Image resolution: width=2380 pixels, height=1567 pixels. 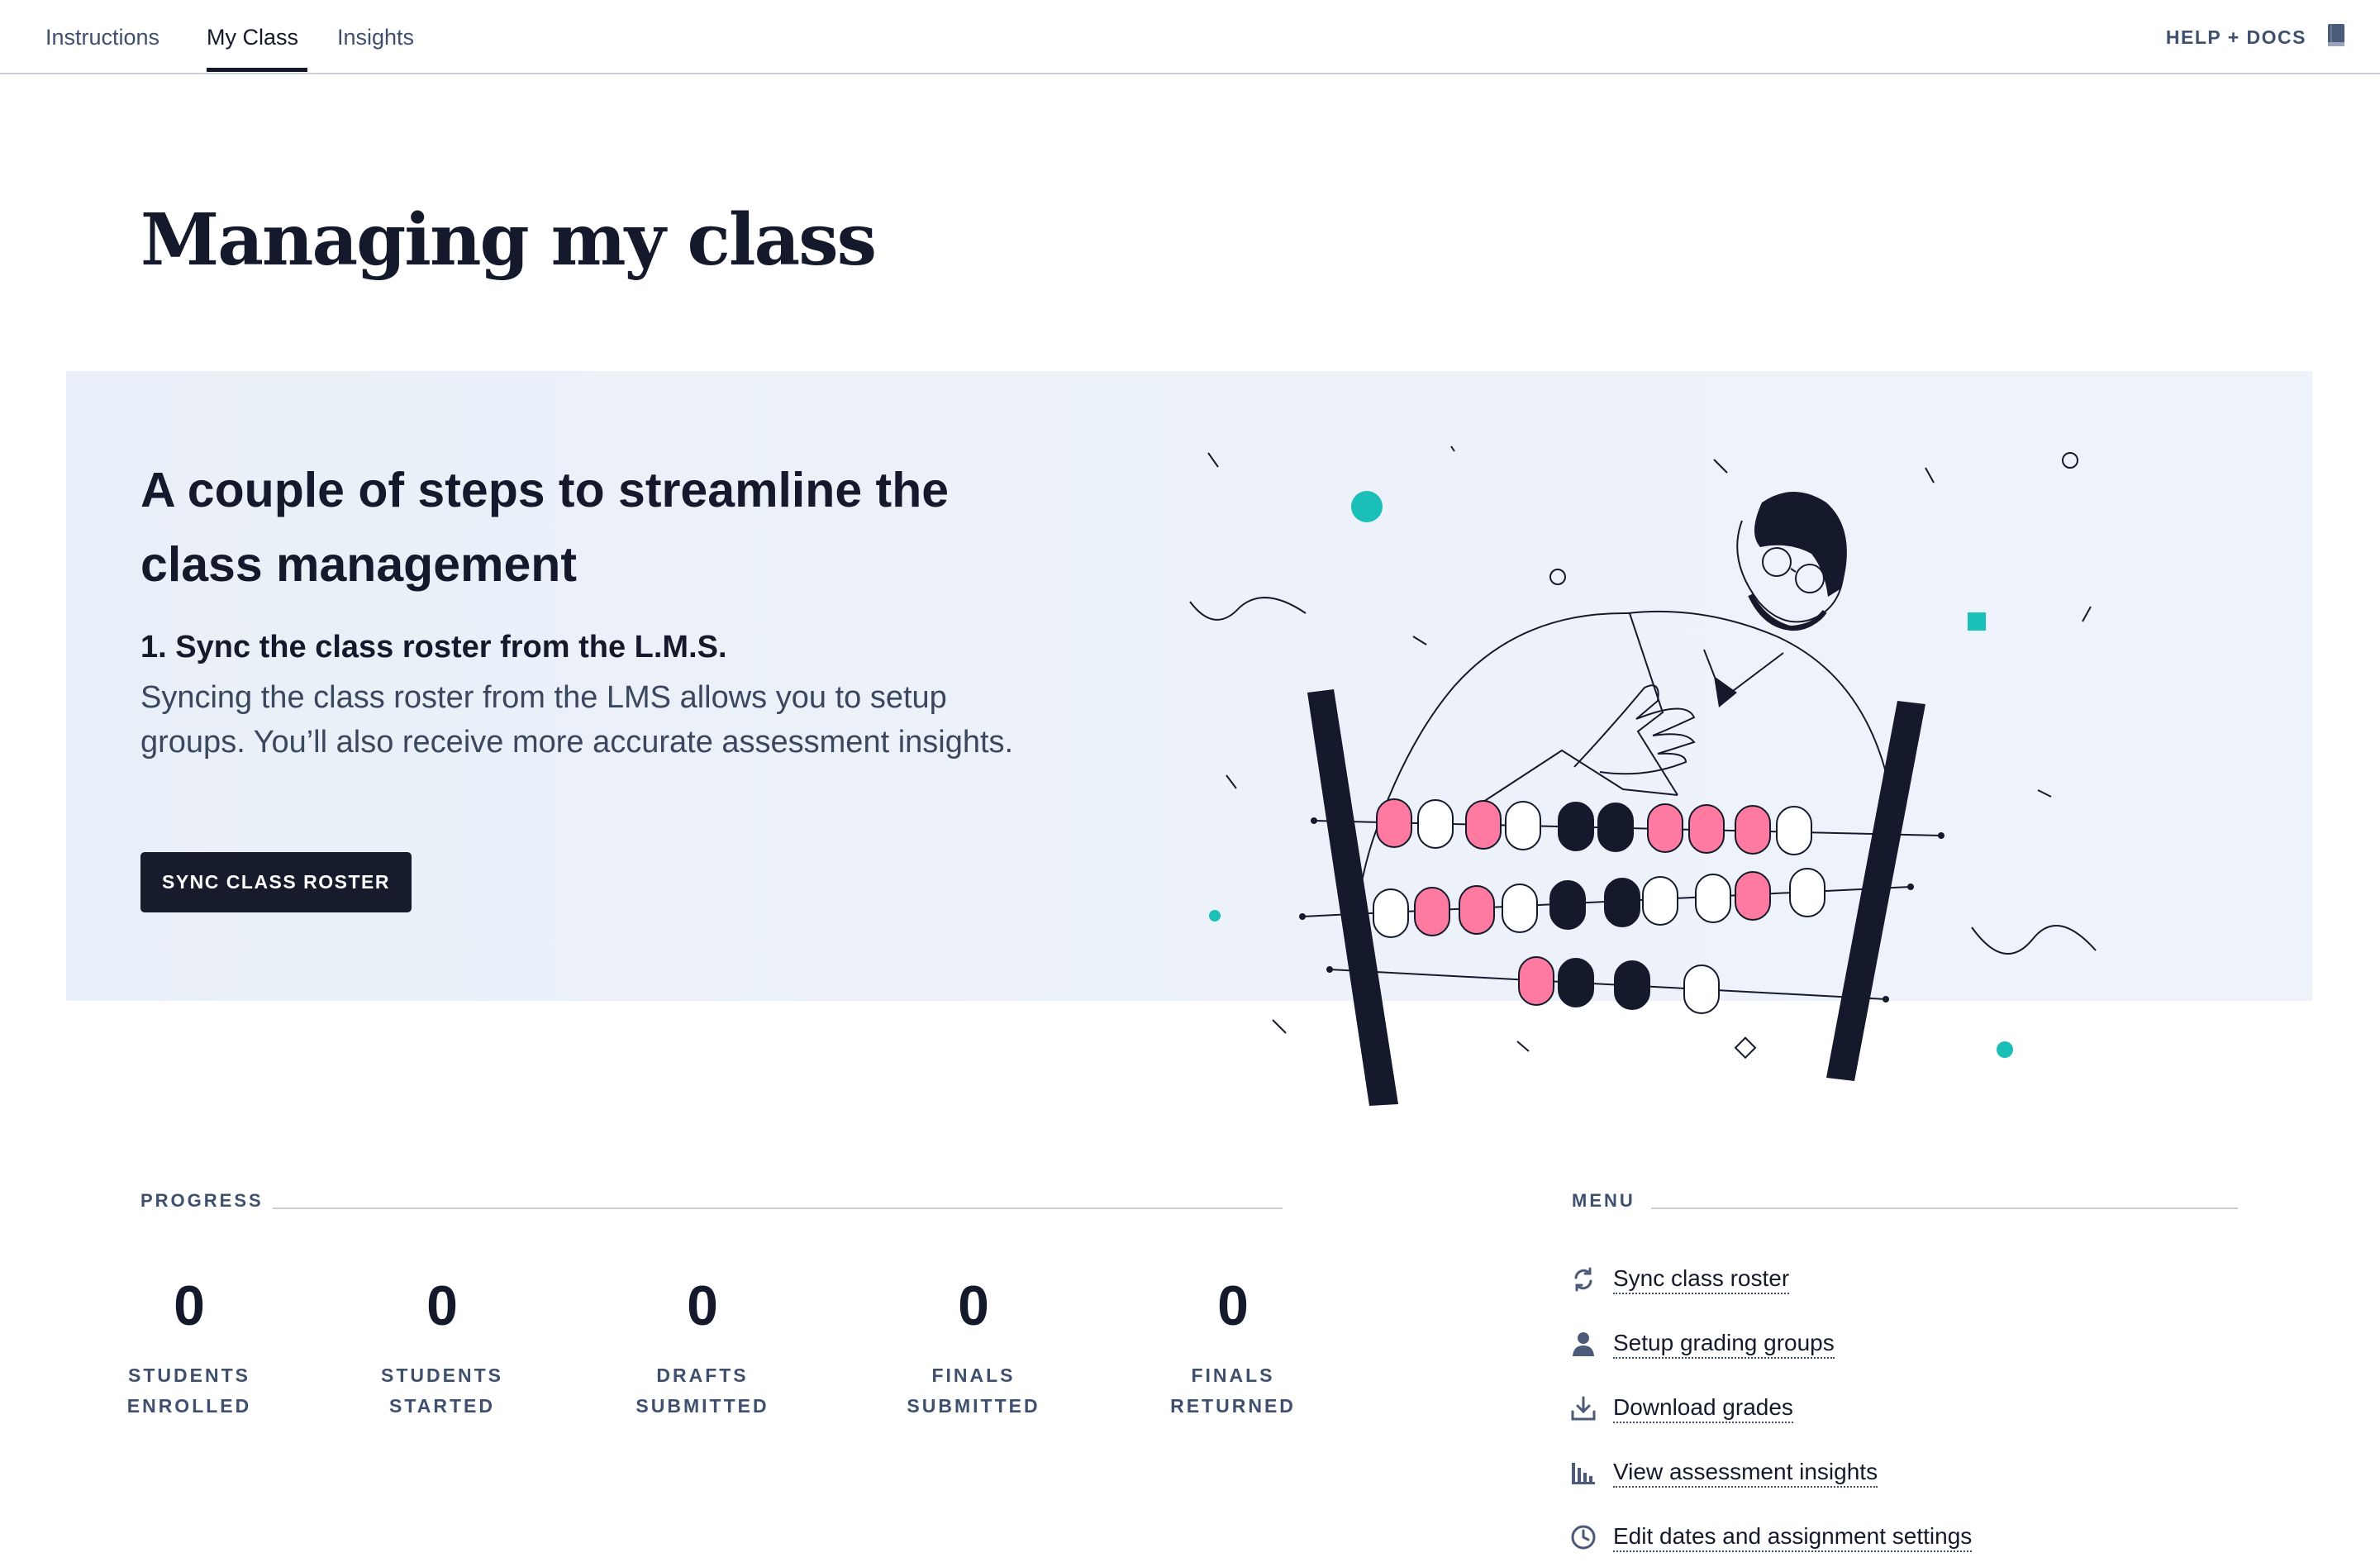 I want to click on tab-my-class: My Class, so click(x=252, y=37).